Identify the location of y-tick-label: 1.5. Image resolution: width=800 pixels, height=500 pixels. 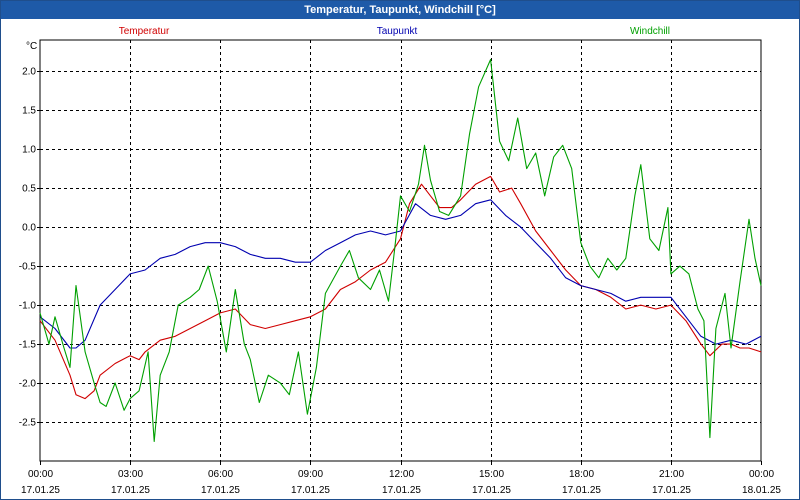
(29, 111).